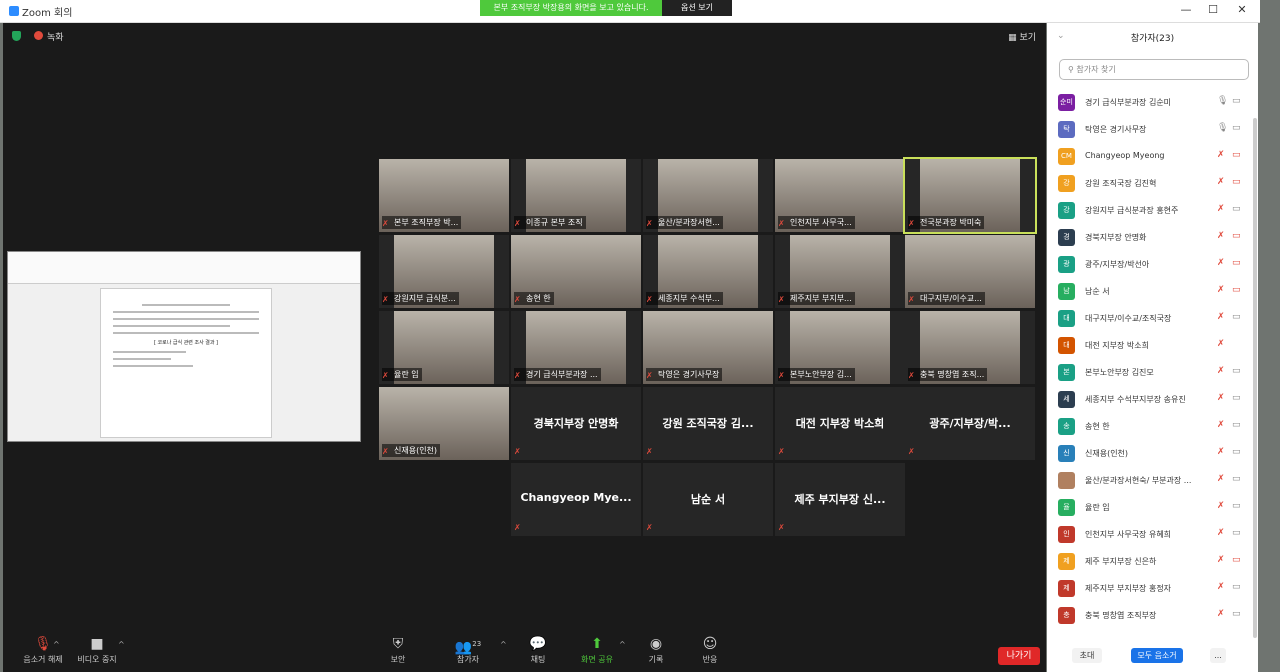  I want to click on video-tile: 강원지부 급식분... ✗, so click(444, 271).